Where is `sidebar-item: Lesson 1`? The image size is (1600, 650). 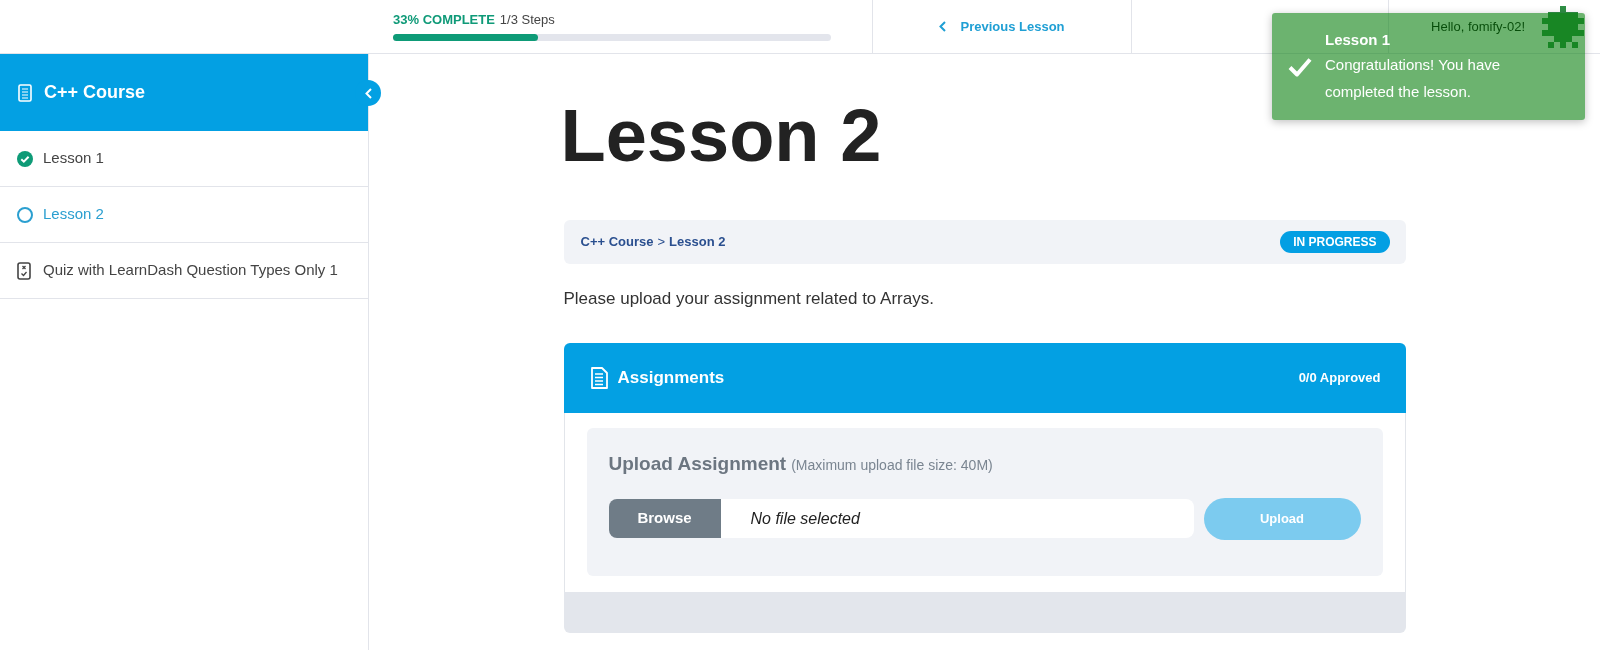 sidebar-item: Lesson 1 is located at coordinates (184, 159).